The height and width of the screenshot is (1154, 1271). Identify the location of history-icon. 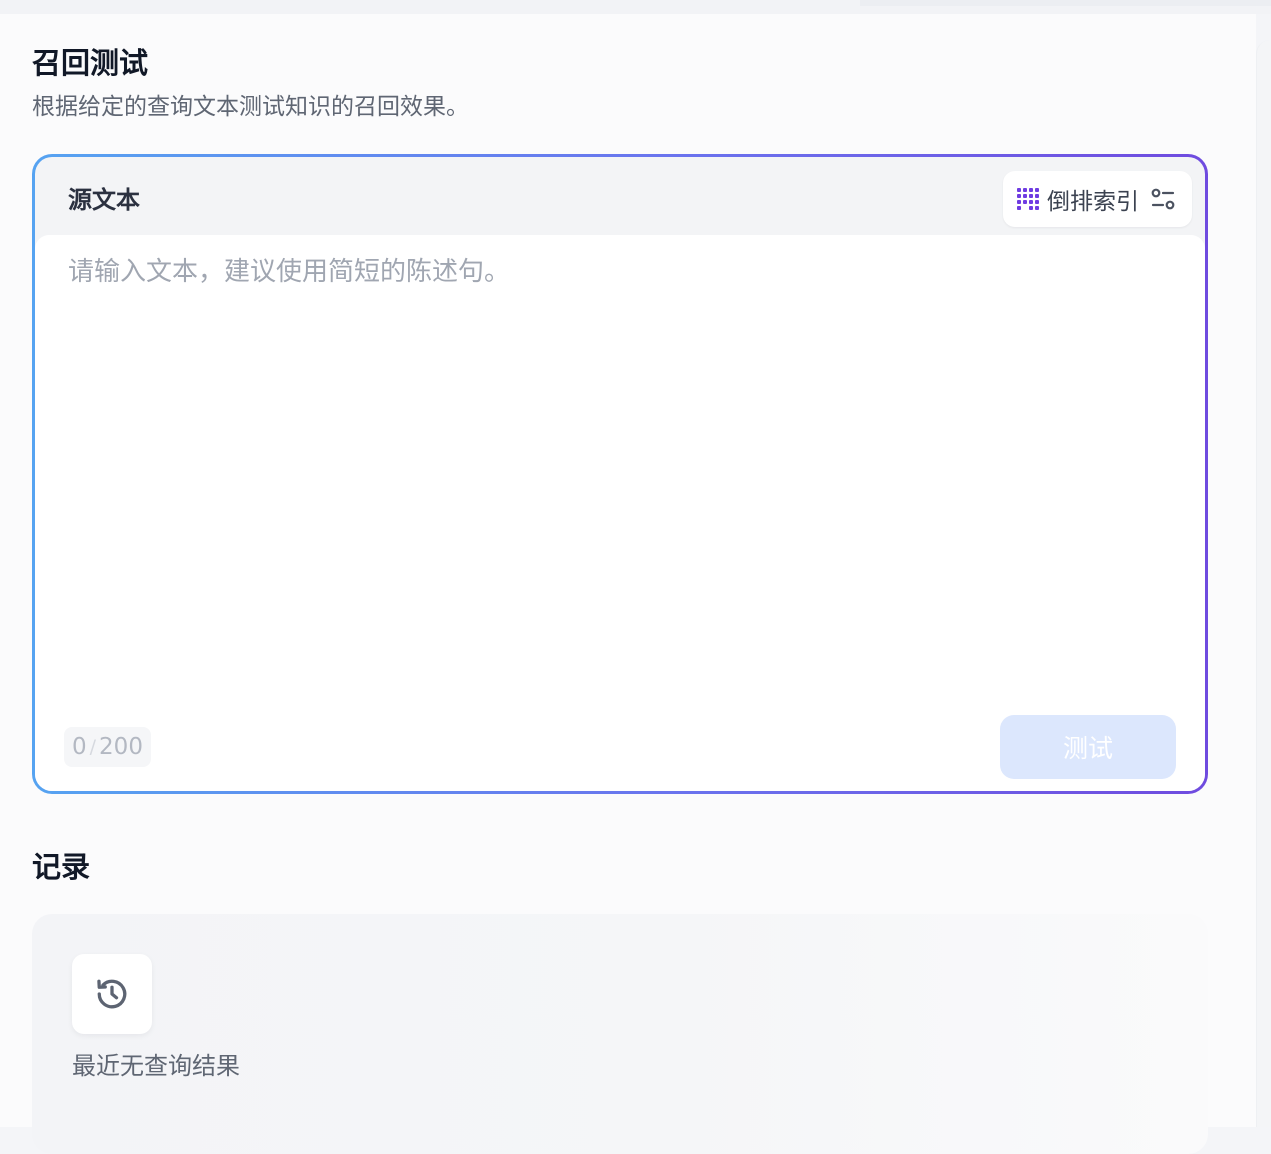
(112, 994).